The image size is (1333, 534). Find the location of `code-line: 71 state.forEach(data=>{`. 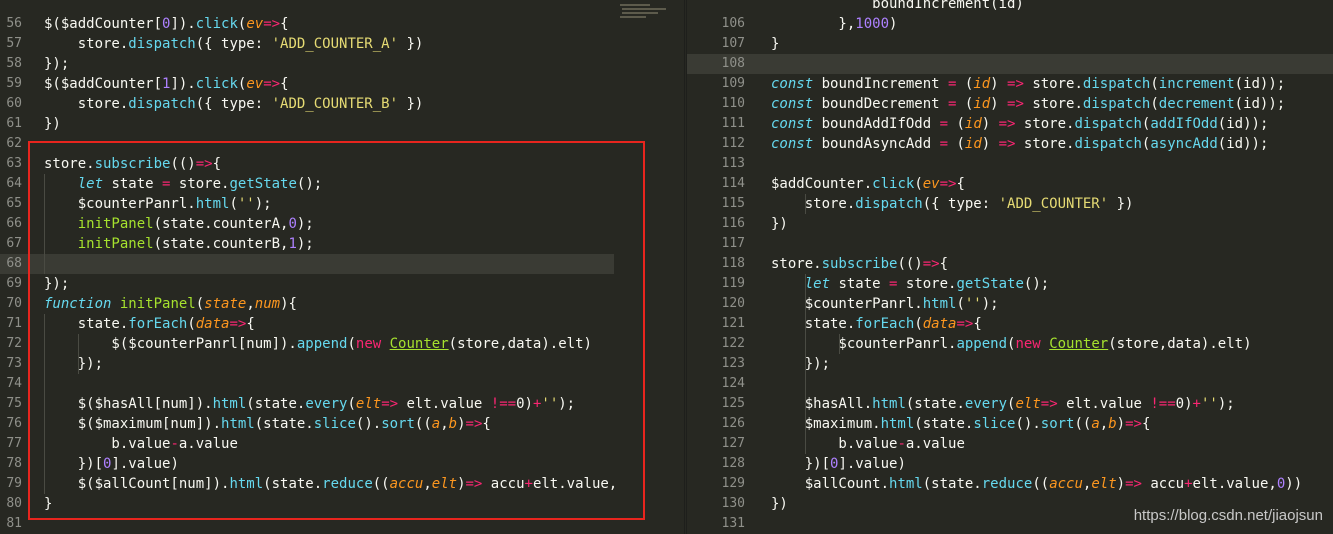

code-line: 71 state.forEach(data=>{ is located at coordinates (307, 324).